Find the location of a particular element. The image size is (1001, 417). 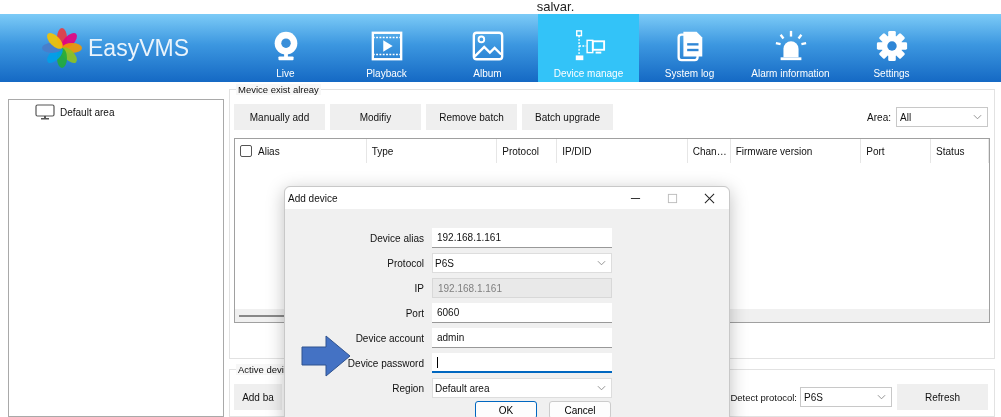

field-label: Device alias is located at coordinates (396, 238).